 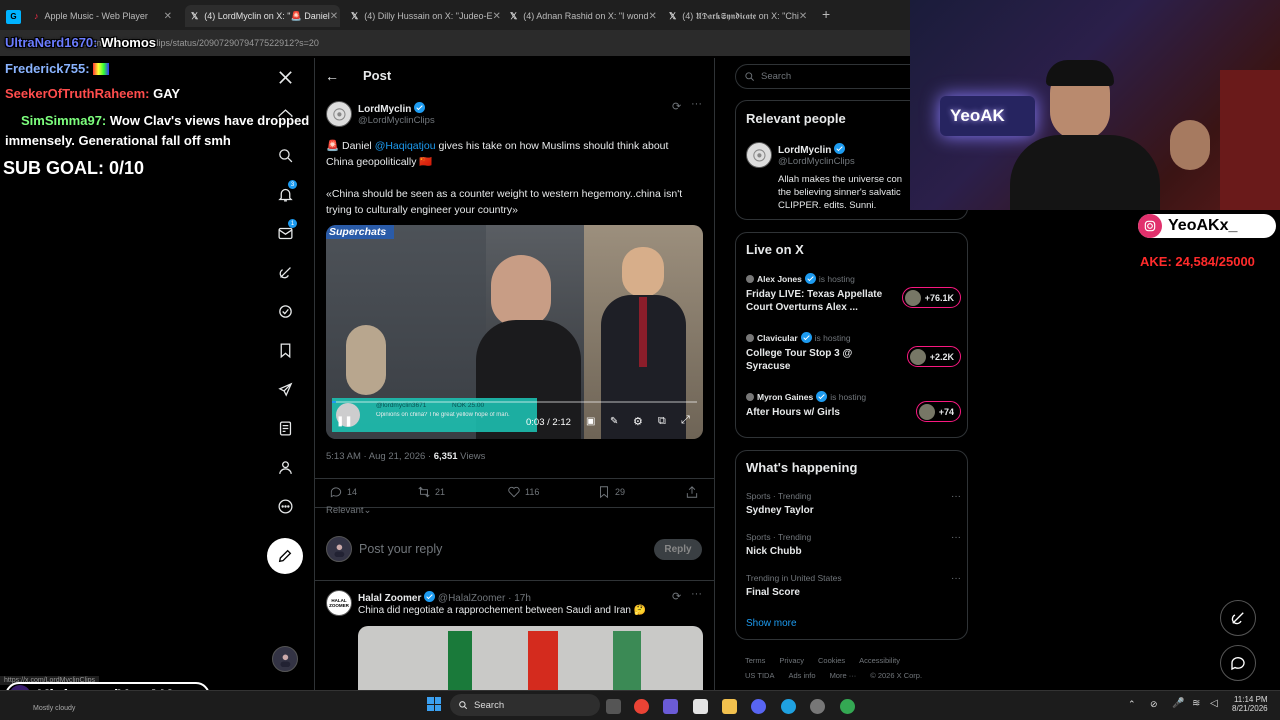 What do you see at coordinates (758, 706) in the screenshot?
I see `discord-icon` at bounding box center [758, 706].